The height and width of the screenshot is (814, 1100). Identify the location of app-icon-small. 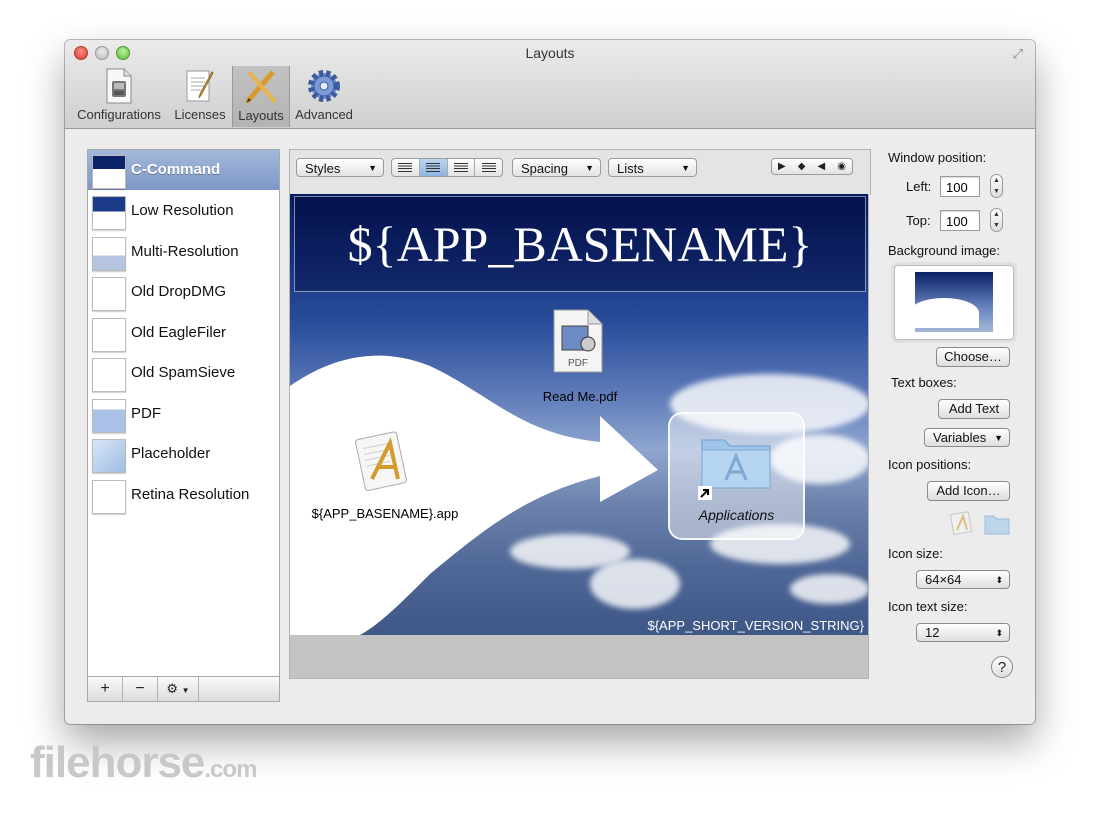
(962, 523).